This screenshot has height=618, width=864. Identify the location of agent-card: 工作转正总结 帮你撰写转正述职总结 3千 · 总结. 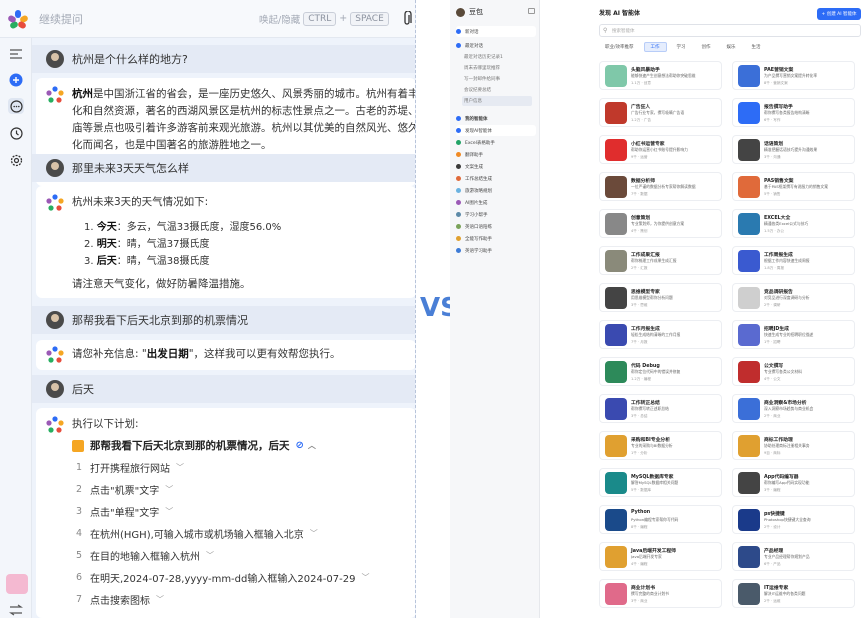
(660, 408).